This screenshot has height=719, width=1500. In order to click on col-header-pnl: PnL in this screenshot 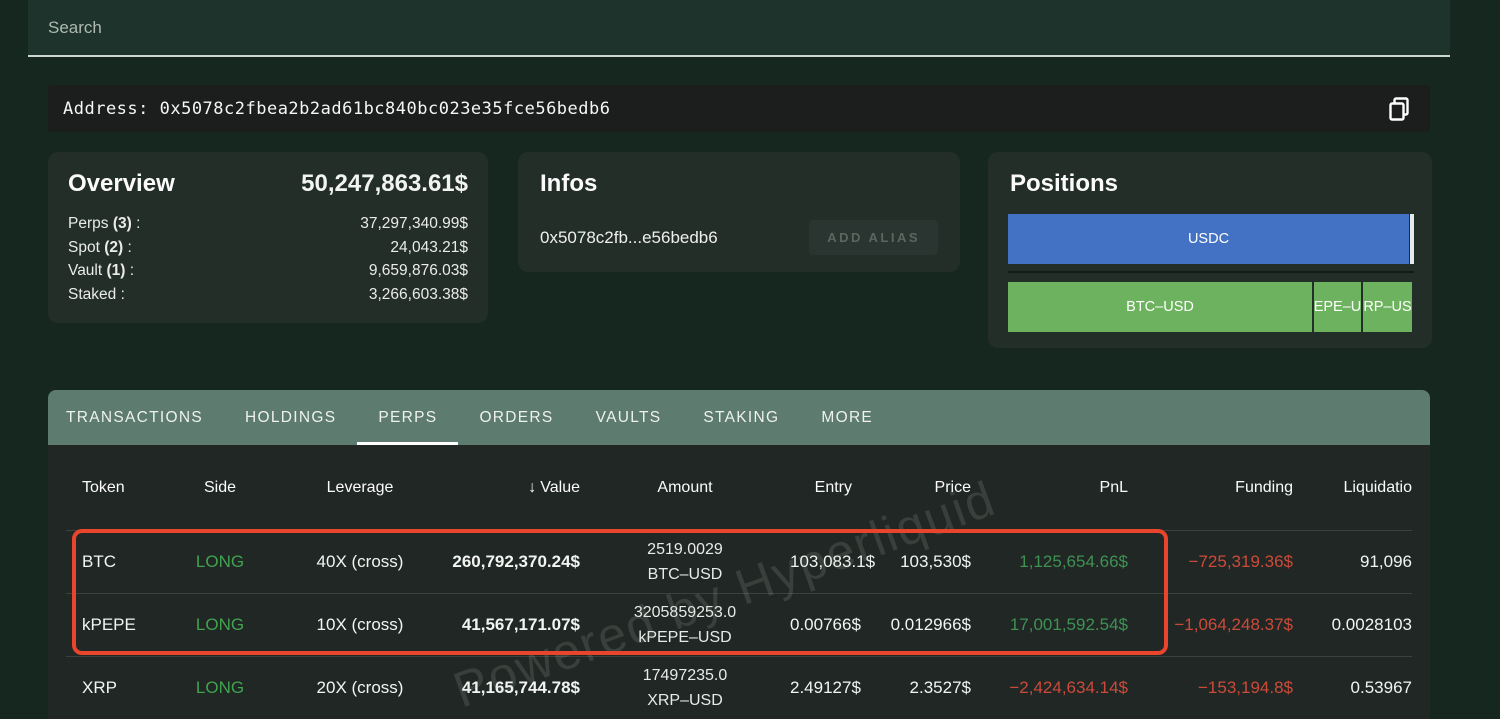, I will do `click(1049, 488)`.